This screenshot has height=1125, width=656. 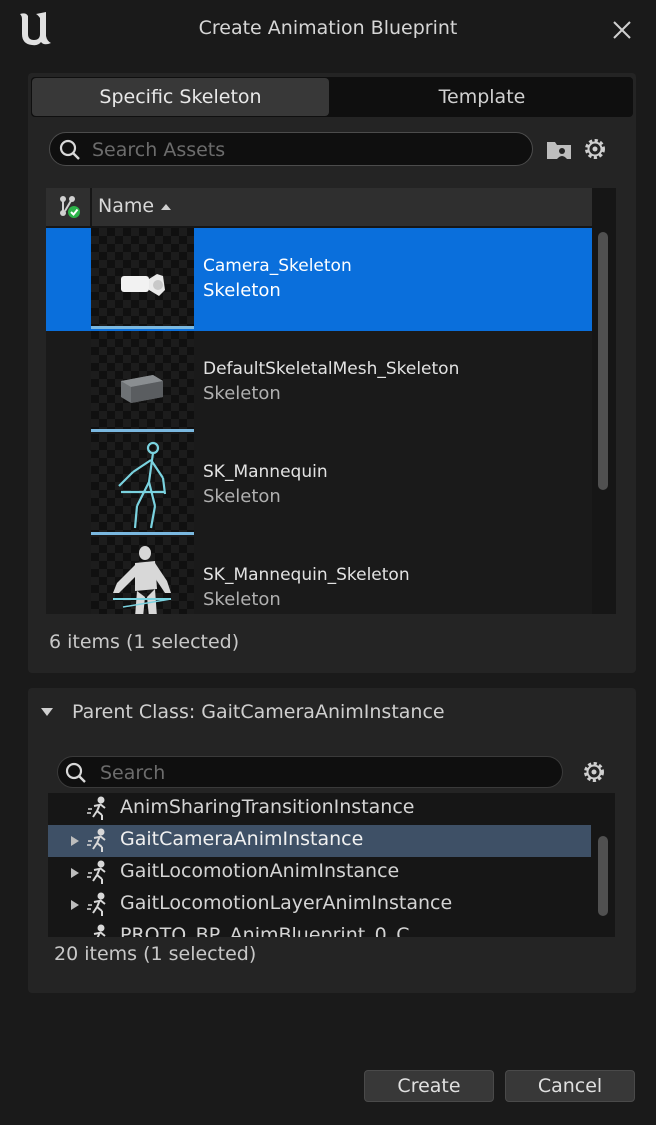 I want to click on name-column-header: Name, so click(x=126, y=206).